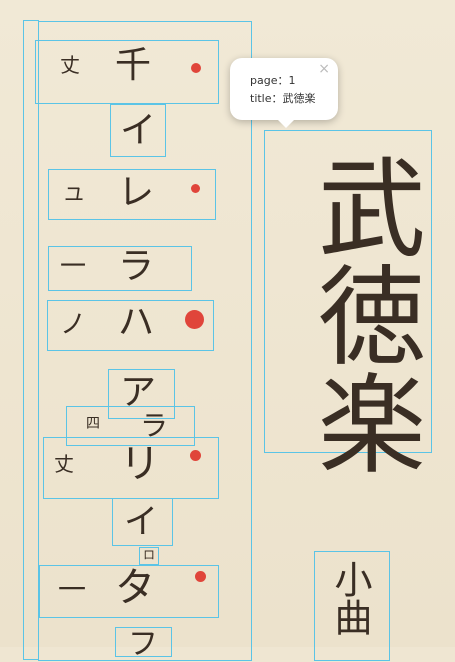 The image size is (455, 662). Describe the element at coordinates (141, 522) in the screenshot. I see `notation-main-9: イ` at that location.